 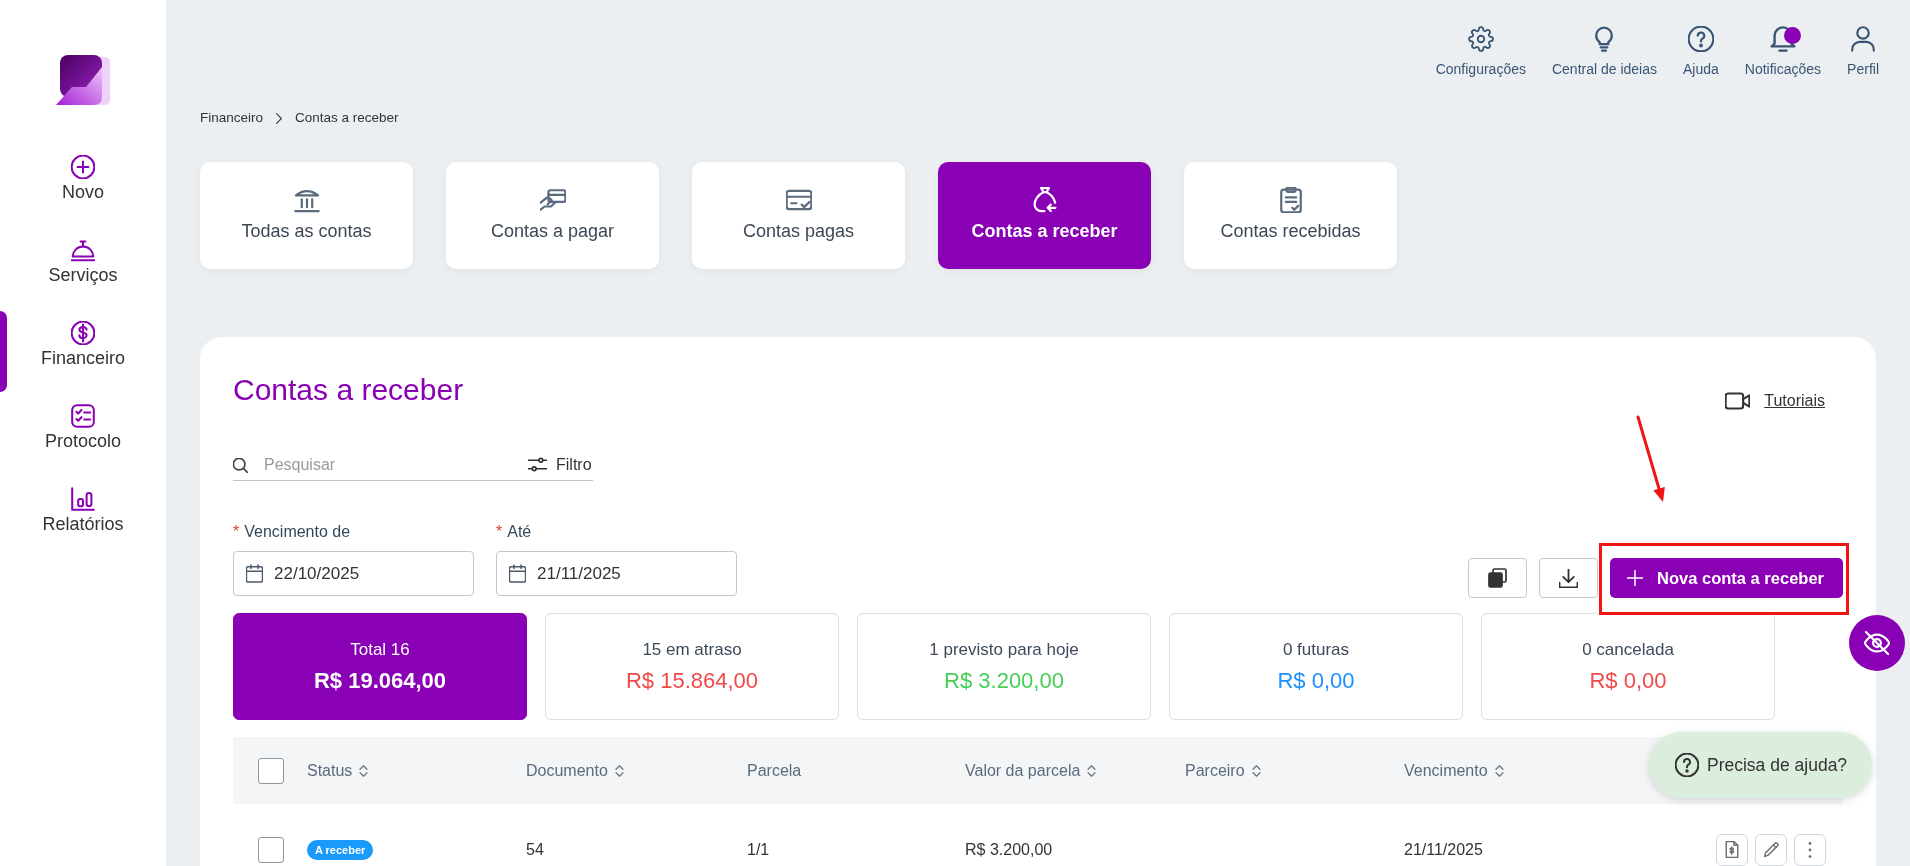 What do you see at coordinates (1628, 649) in the screenshot?
I see `summary-label: 0 cancelada` at bounding box center [1628, 649].